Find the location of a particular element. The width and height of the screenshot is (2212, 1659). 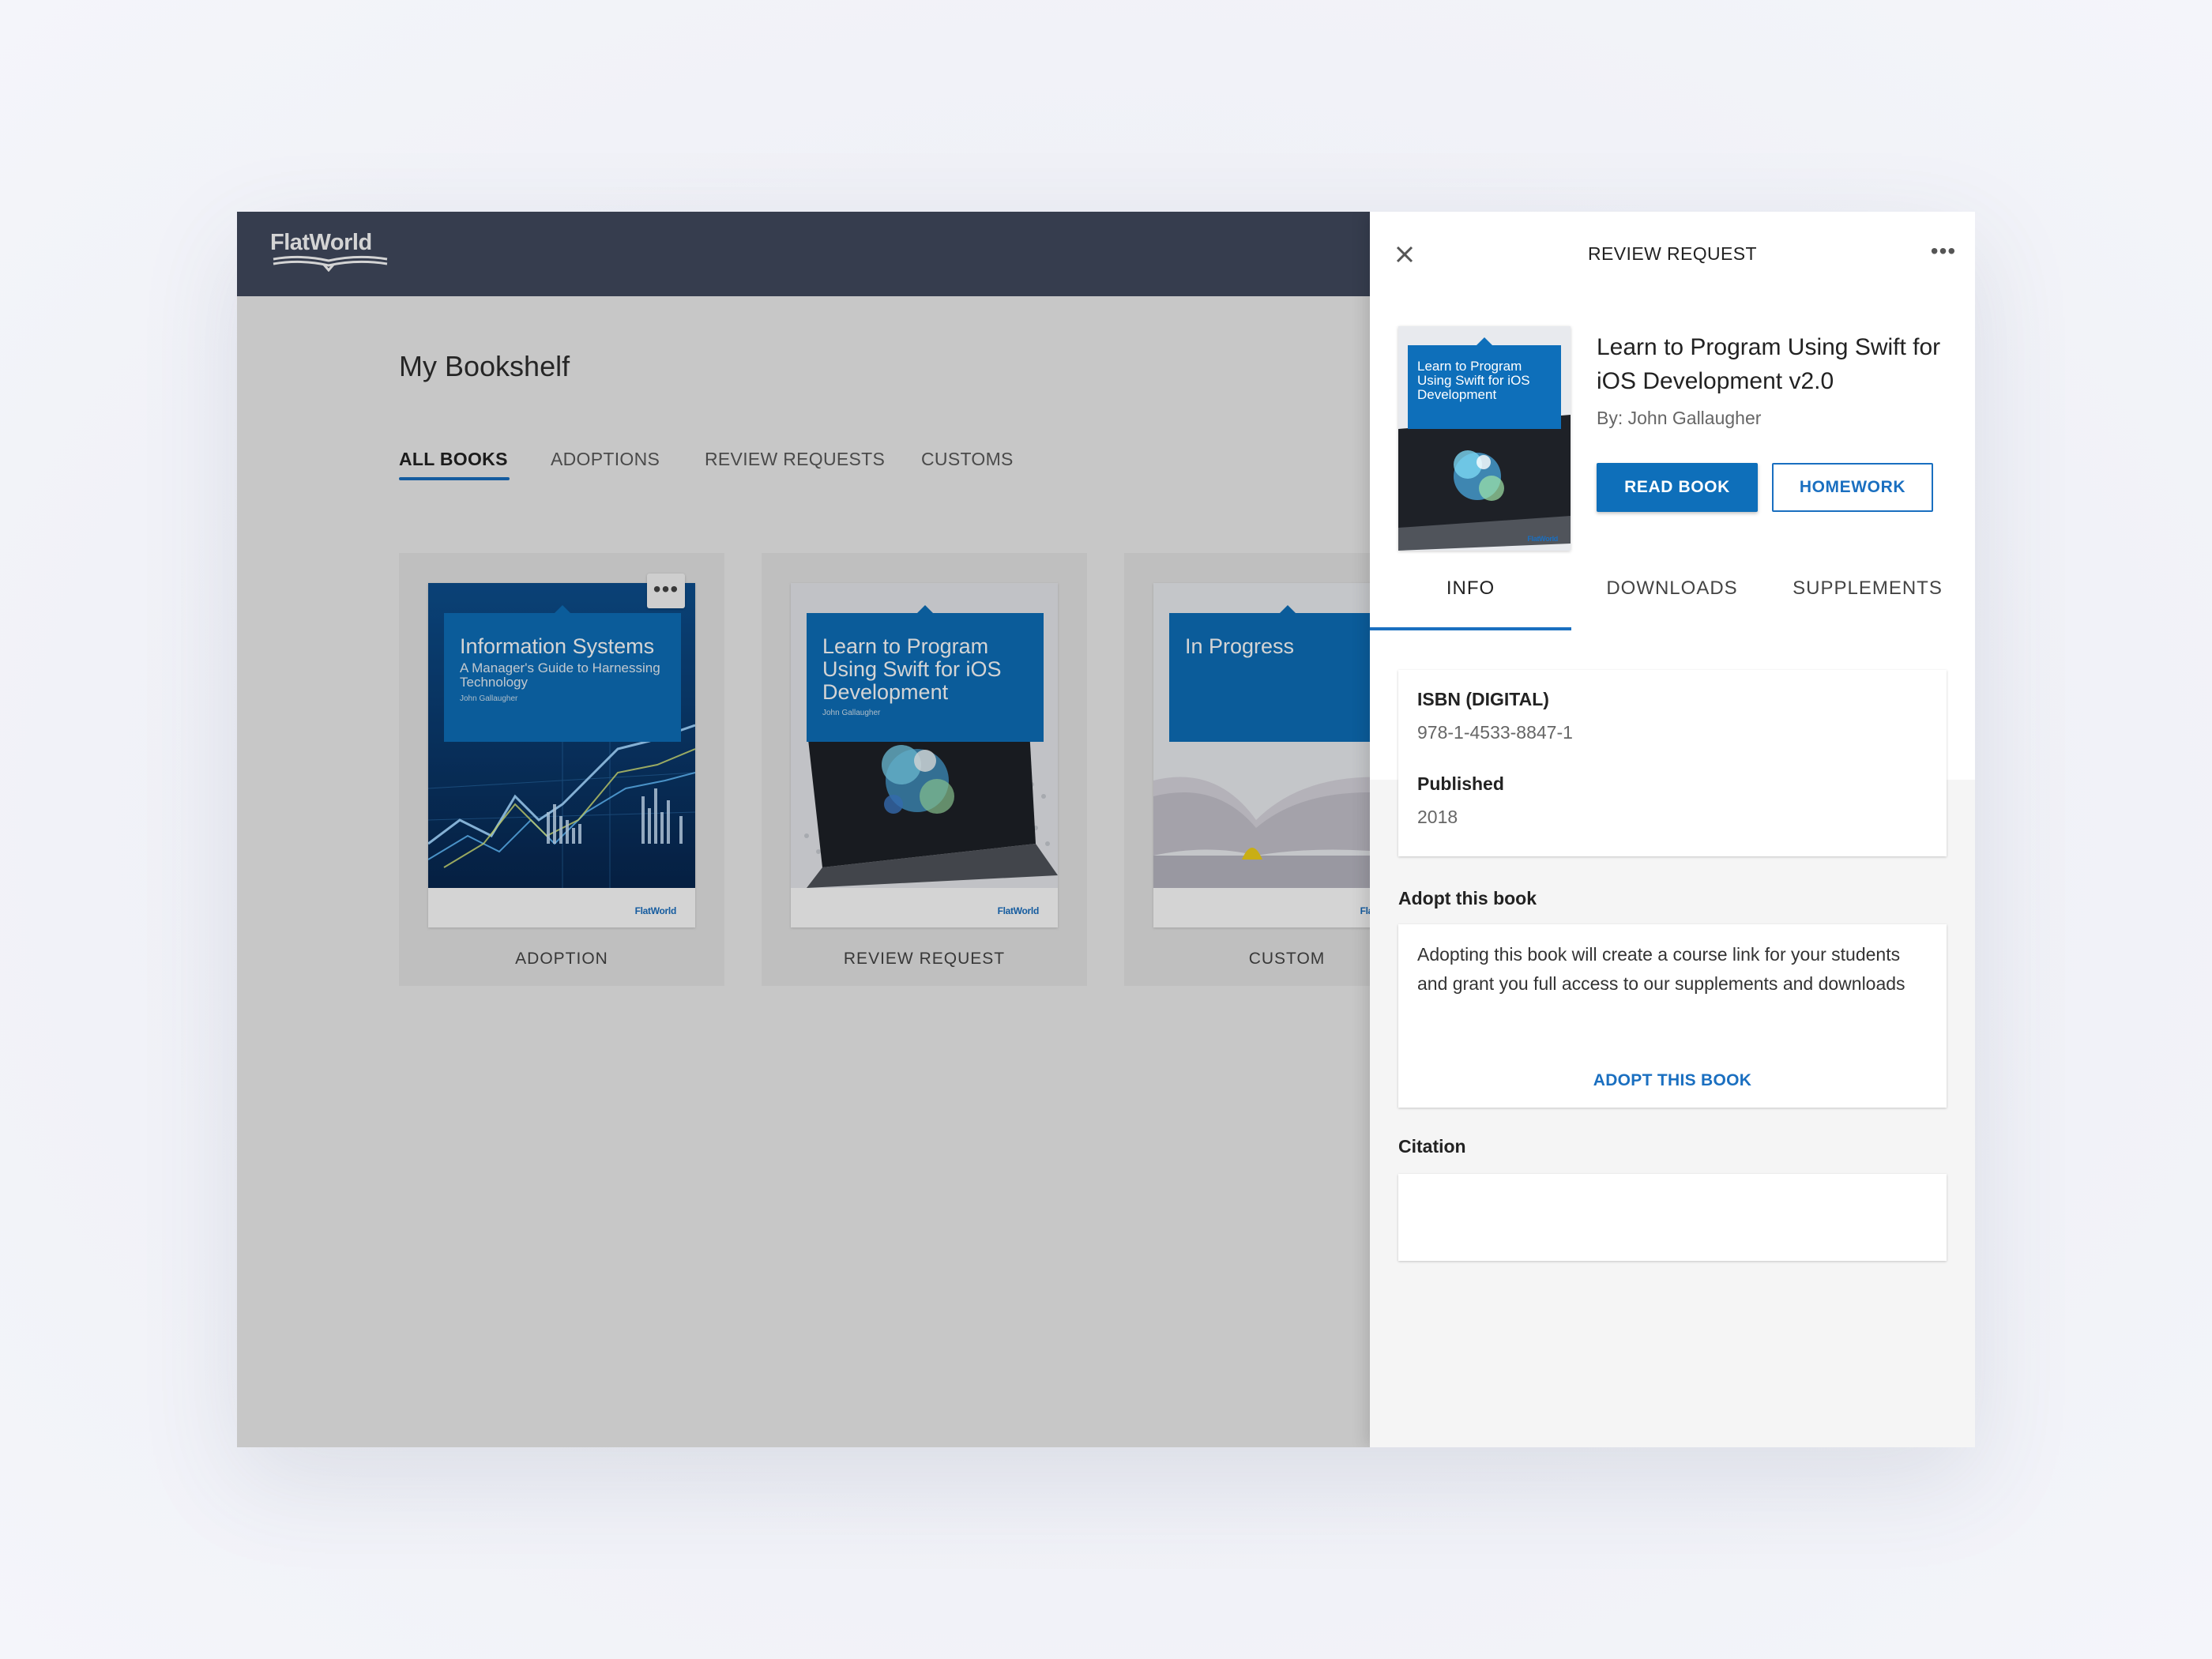

ellipsis-icon: ••• is located at coordinates (1944, 251).